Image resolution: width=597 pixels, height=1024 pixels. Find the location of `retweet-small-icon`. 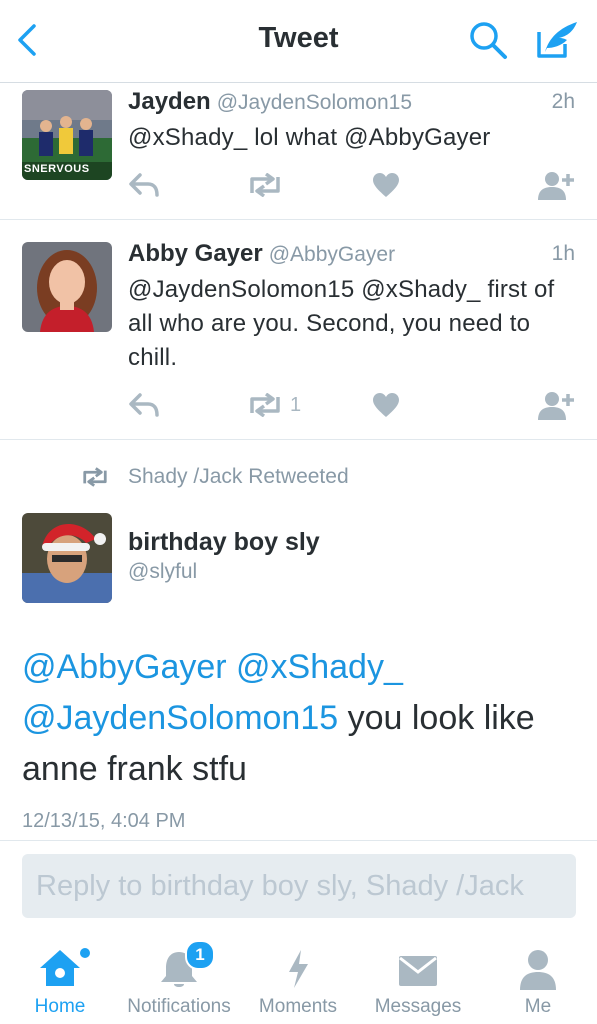

retweet-small-icon is located at coordinates (95, 477).